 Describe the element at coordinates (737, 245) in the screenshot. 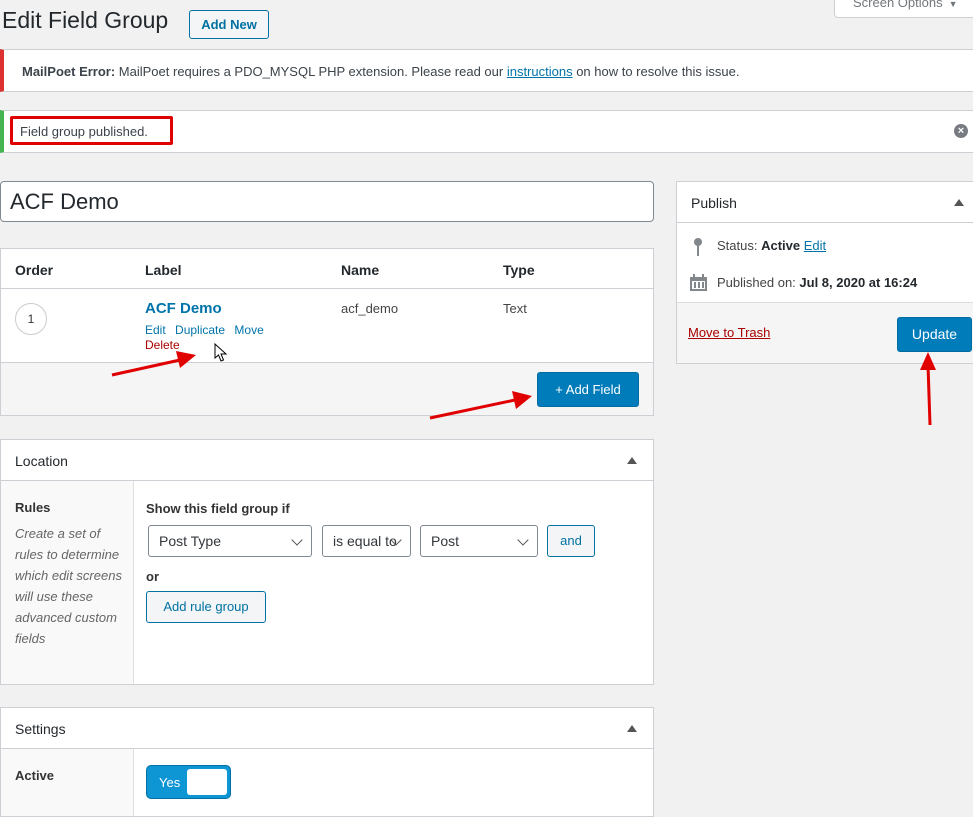

I see `status-label: Status:` at that location.